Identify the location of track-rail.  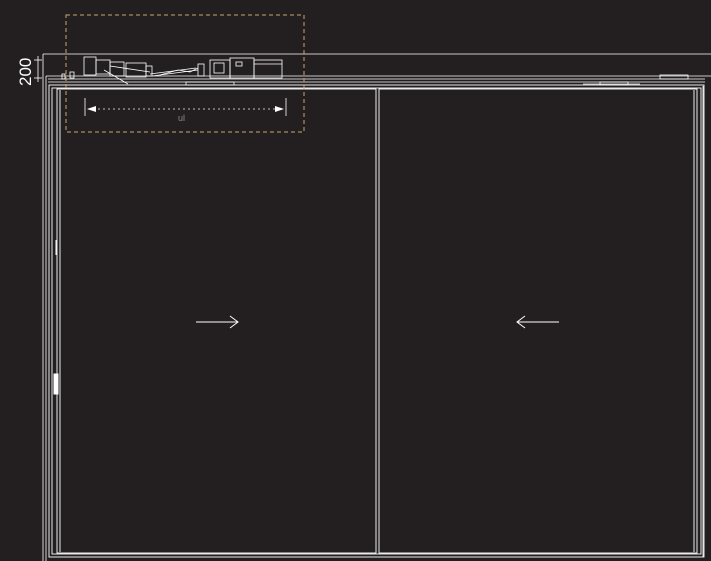
(376, 80).